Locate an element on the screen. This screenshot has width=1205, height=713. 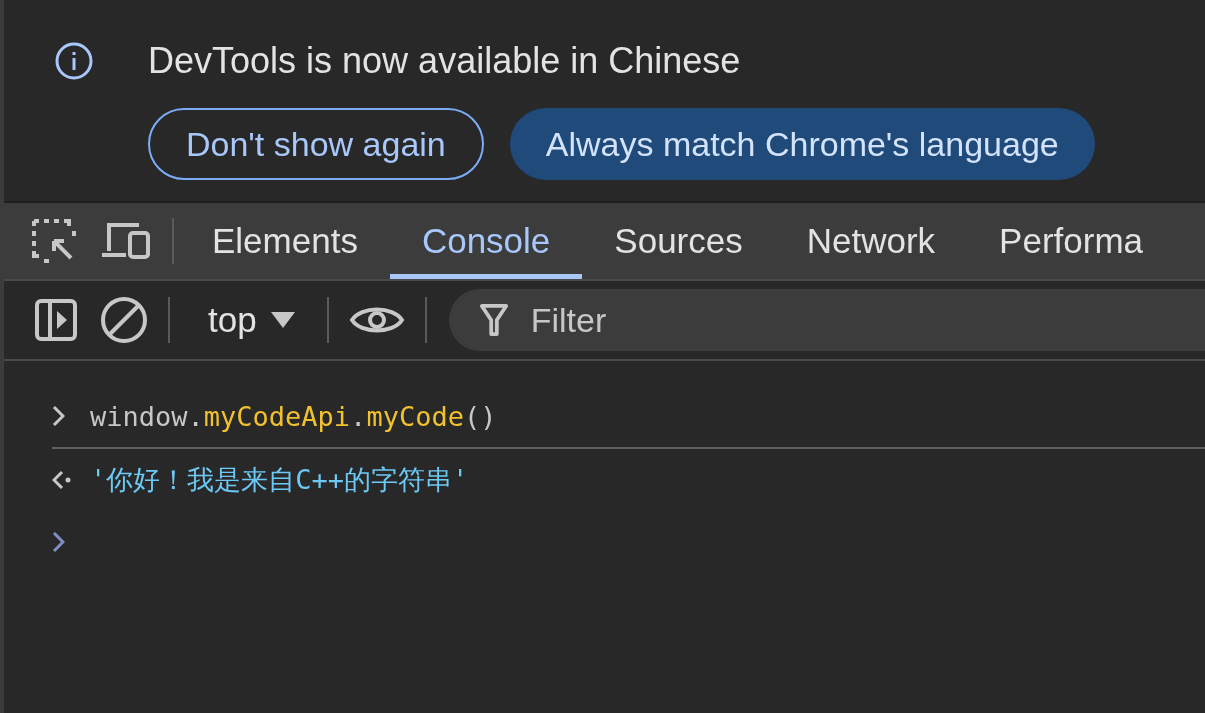
infobar-message: DevTools is now available in Chinese is located at coordinates (444, 61).